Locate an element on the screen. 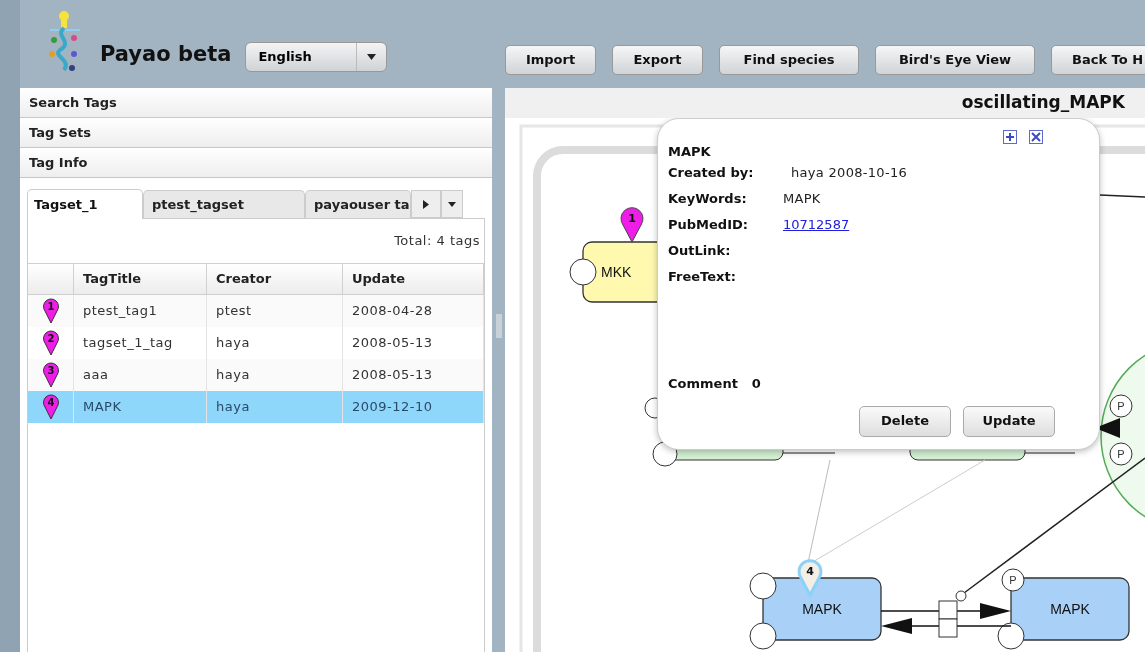 This screenshot has height=652, width=1145. table-cell: 2009-12-10 is located at coordinates (413, 407).